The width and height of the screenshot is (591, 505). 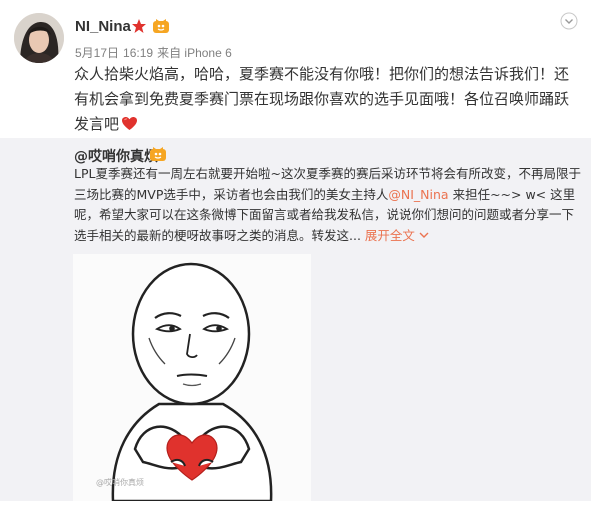 What do you see at coordinates (138, 53) in the screenshot?
I see `post-time: 16:19` at bounding box center [138, 53].